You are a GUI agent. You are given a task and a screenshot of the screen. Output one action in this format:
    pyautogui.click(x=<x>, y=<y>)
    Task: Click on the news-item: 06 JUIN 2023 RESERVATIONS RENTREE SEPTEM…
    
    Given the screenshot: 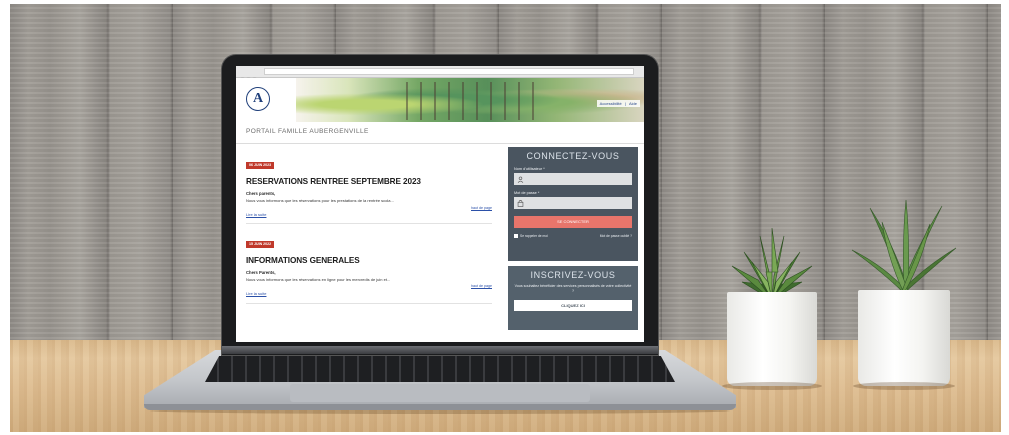 What is the action you would take?
    pyautogui.click(x=369, y=184)
    